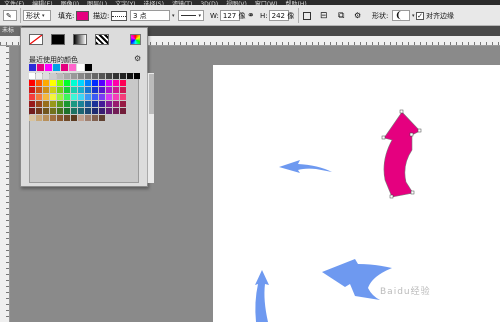 This screenshot has height=322, width=500. What do you see at coordinates (150, 128) in the screenshot?
I see `swatch-scrollbar` at bounding box center [150, 128].